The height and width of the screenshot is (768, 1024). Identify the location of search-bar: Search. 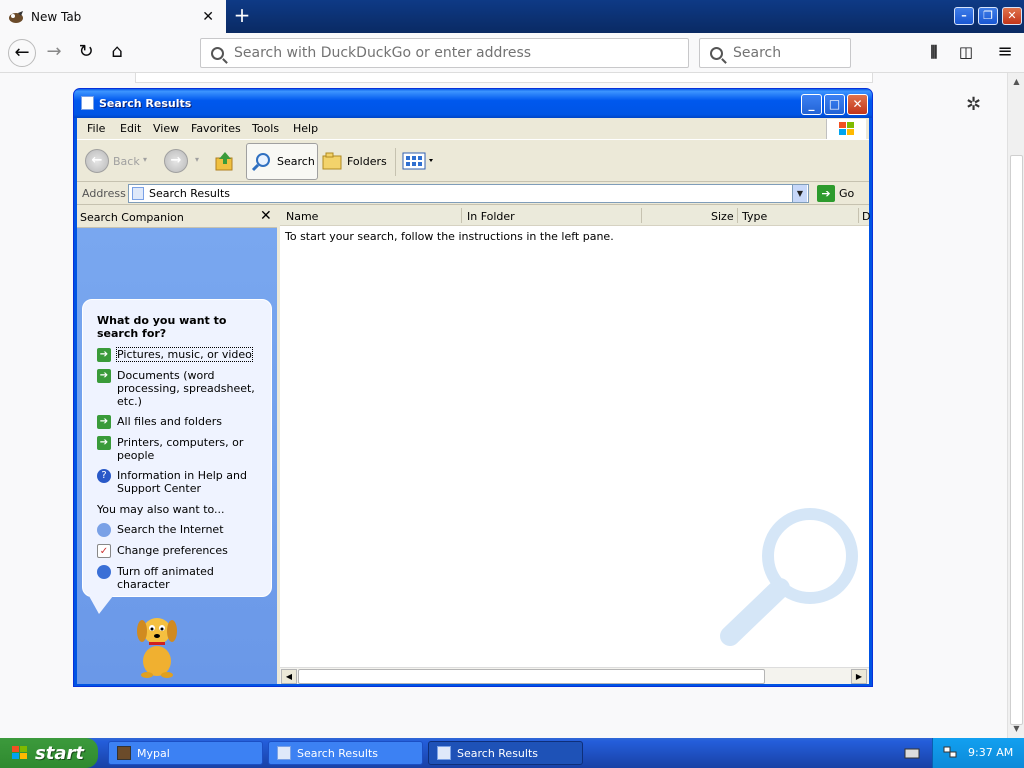
(775, 53).